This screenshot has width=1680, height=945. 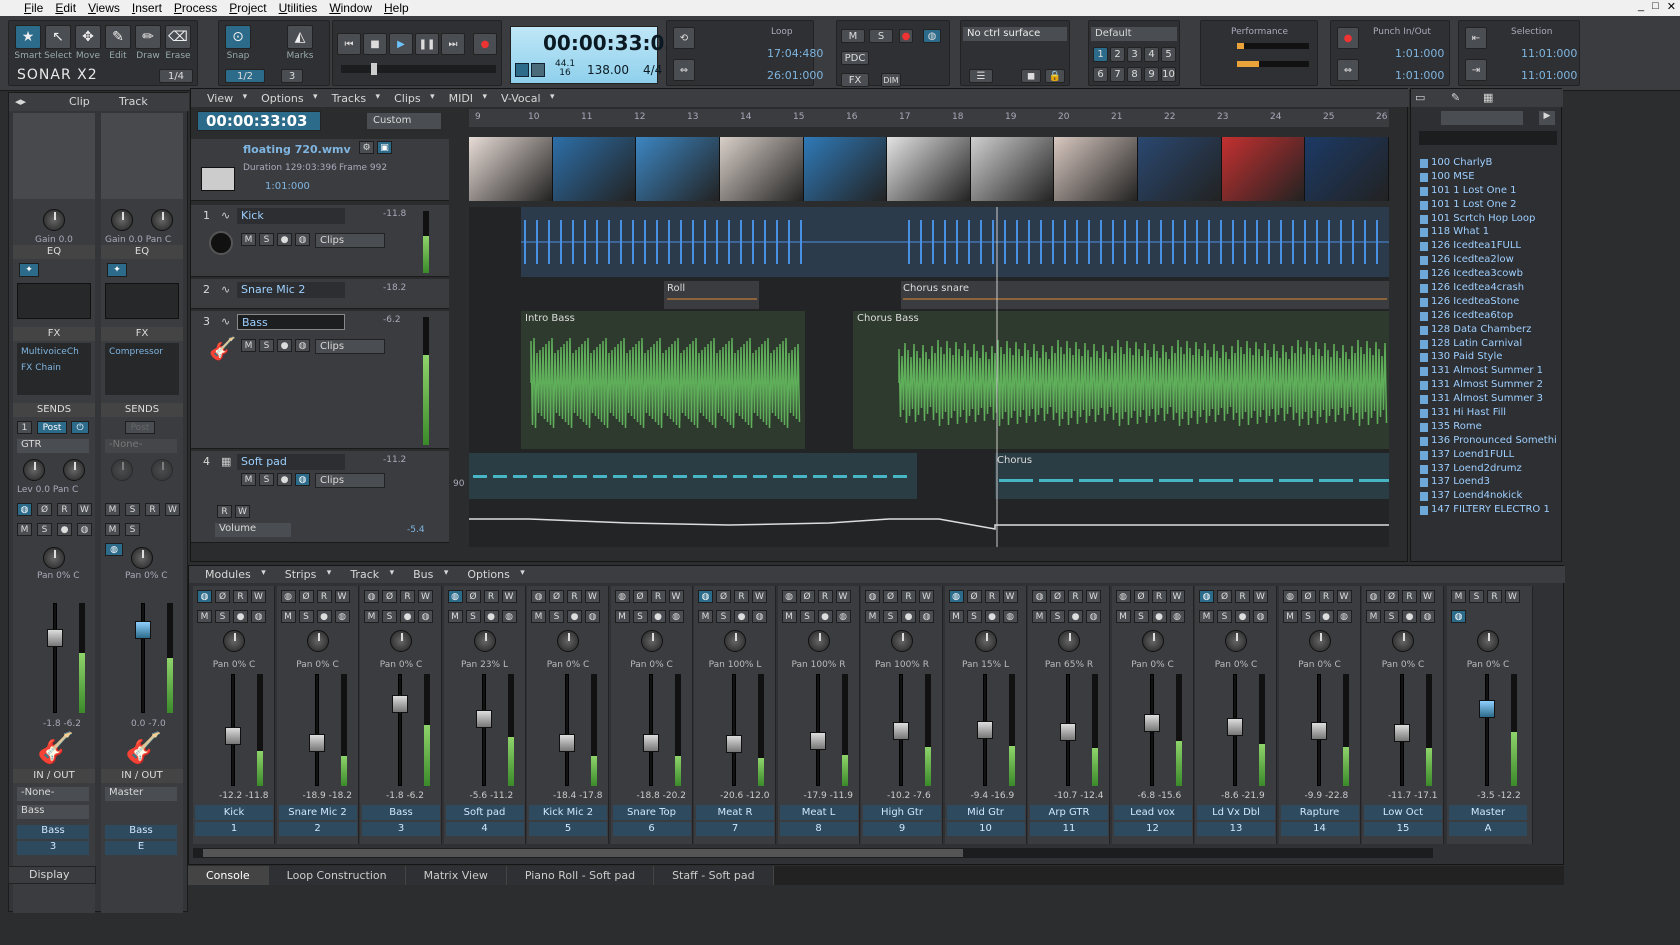 What do you see at coordinates (88, 37) in the screenshot?
I see `move-tool-icon: ✥` at bounding box center [88, 37].